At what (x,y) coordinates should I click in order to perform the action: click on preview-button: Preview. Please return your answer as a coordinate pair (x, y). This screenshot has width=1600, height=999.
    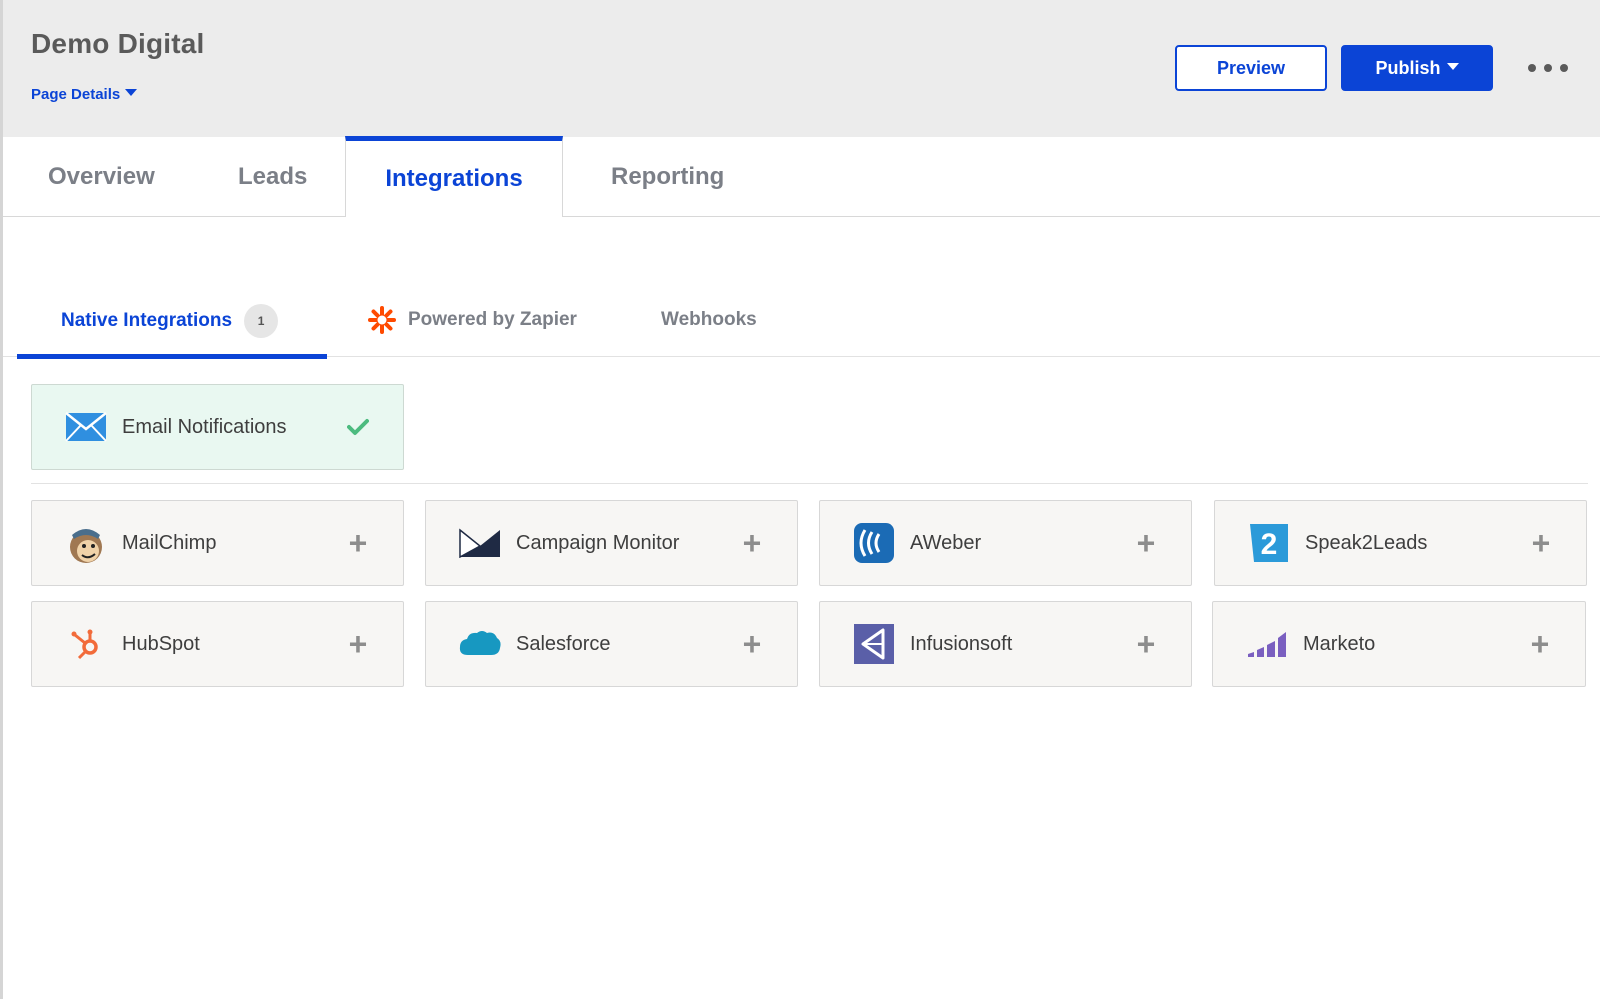
    Looking at the image, I should click on (1251, 68).